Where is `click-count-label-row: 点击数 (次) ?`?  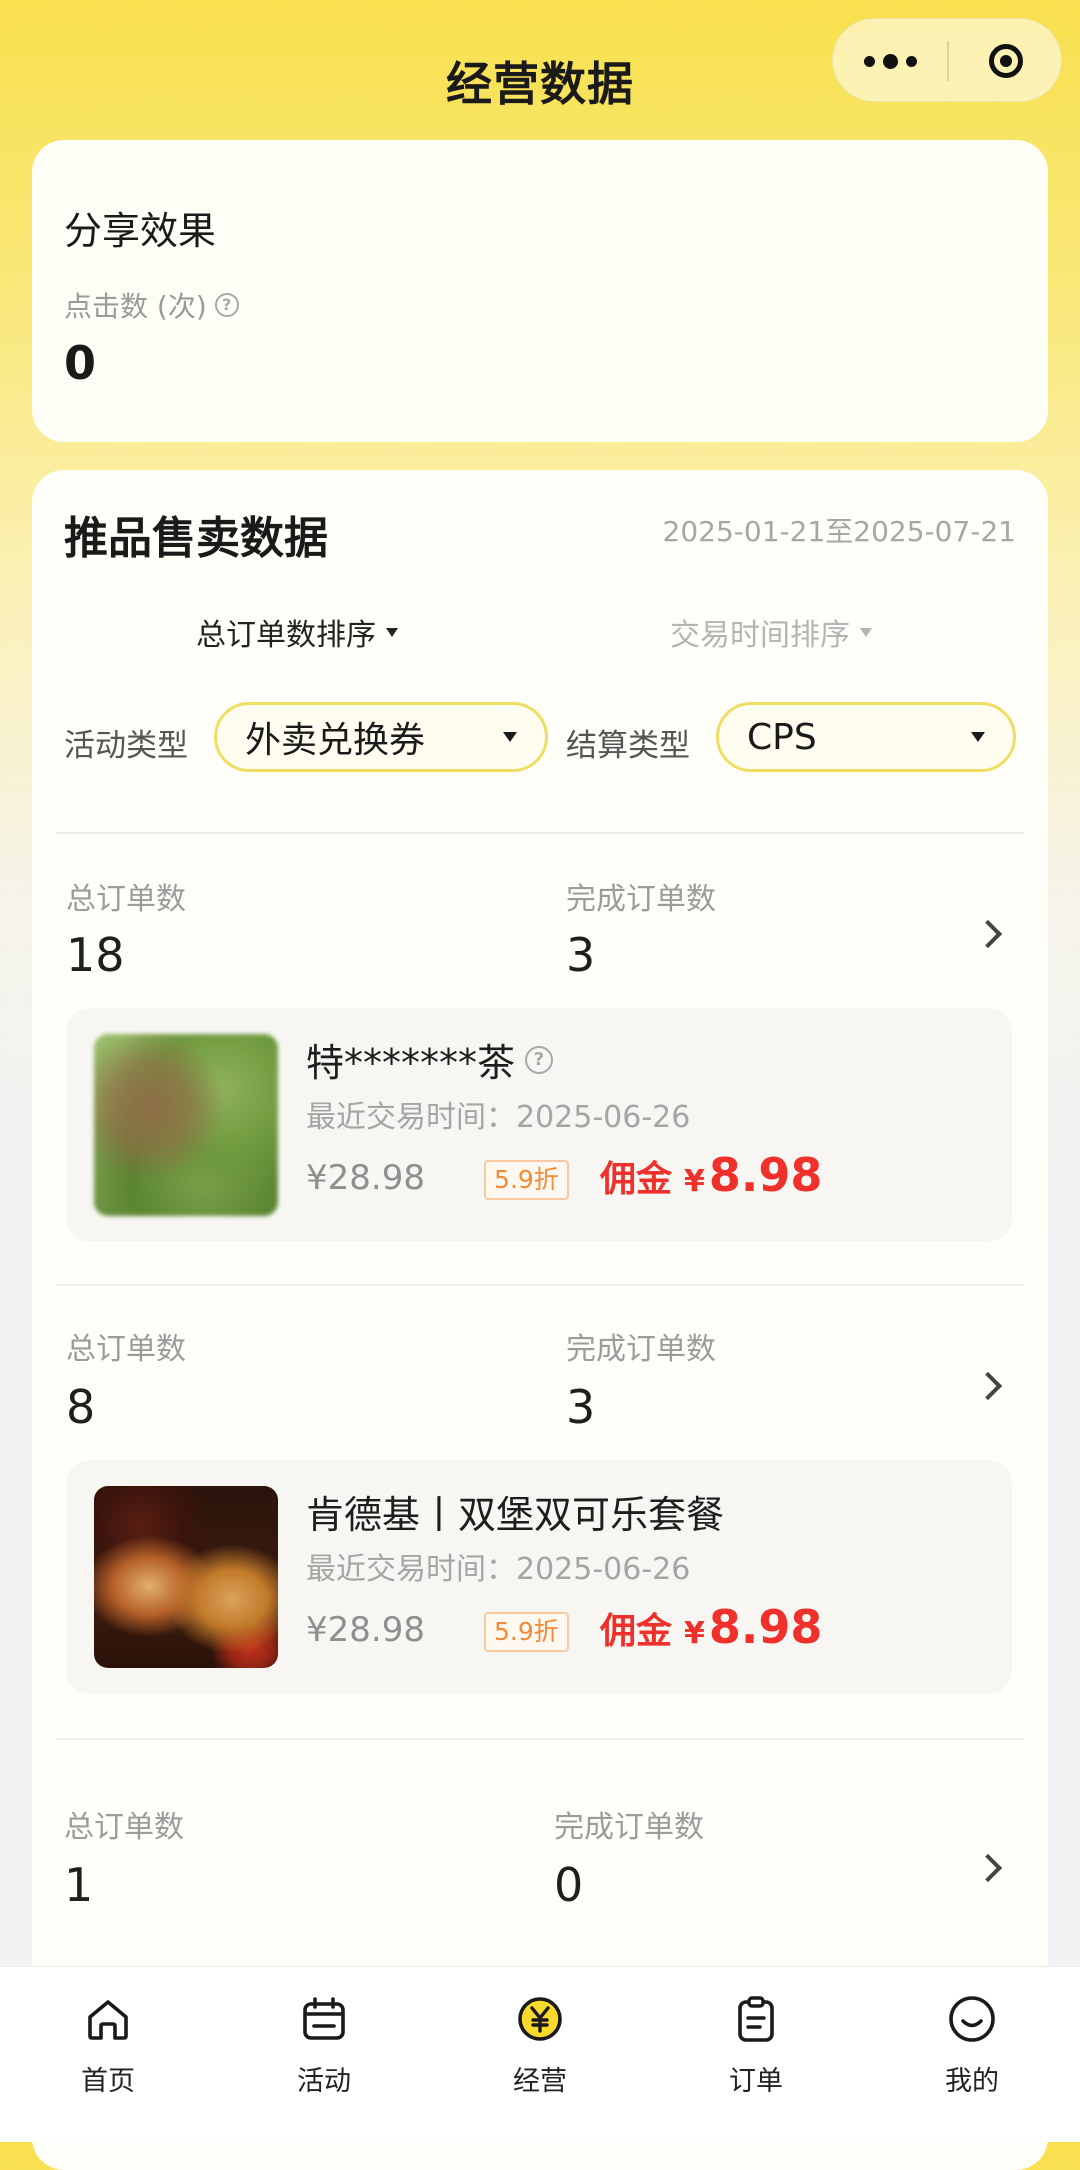
click-count-label-row: 点击数 (次) ? is located at coordinates (151, 305).